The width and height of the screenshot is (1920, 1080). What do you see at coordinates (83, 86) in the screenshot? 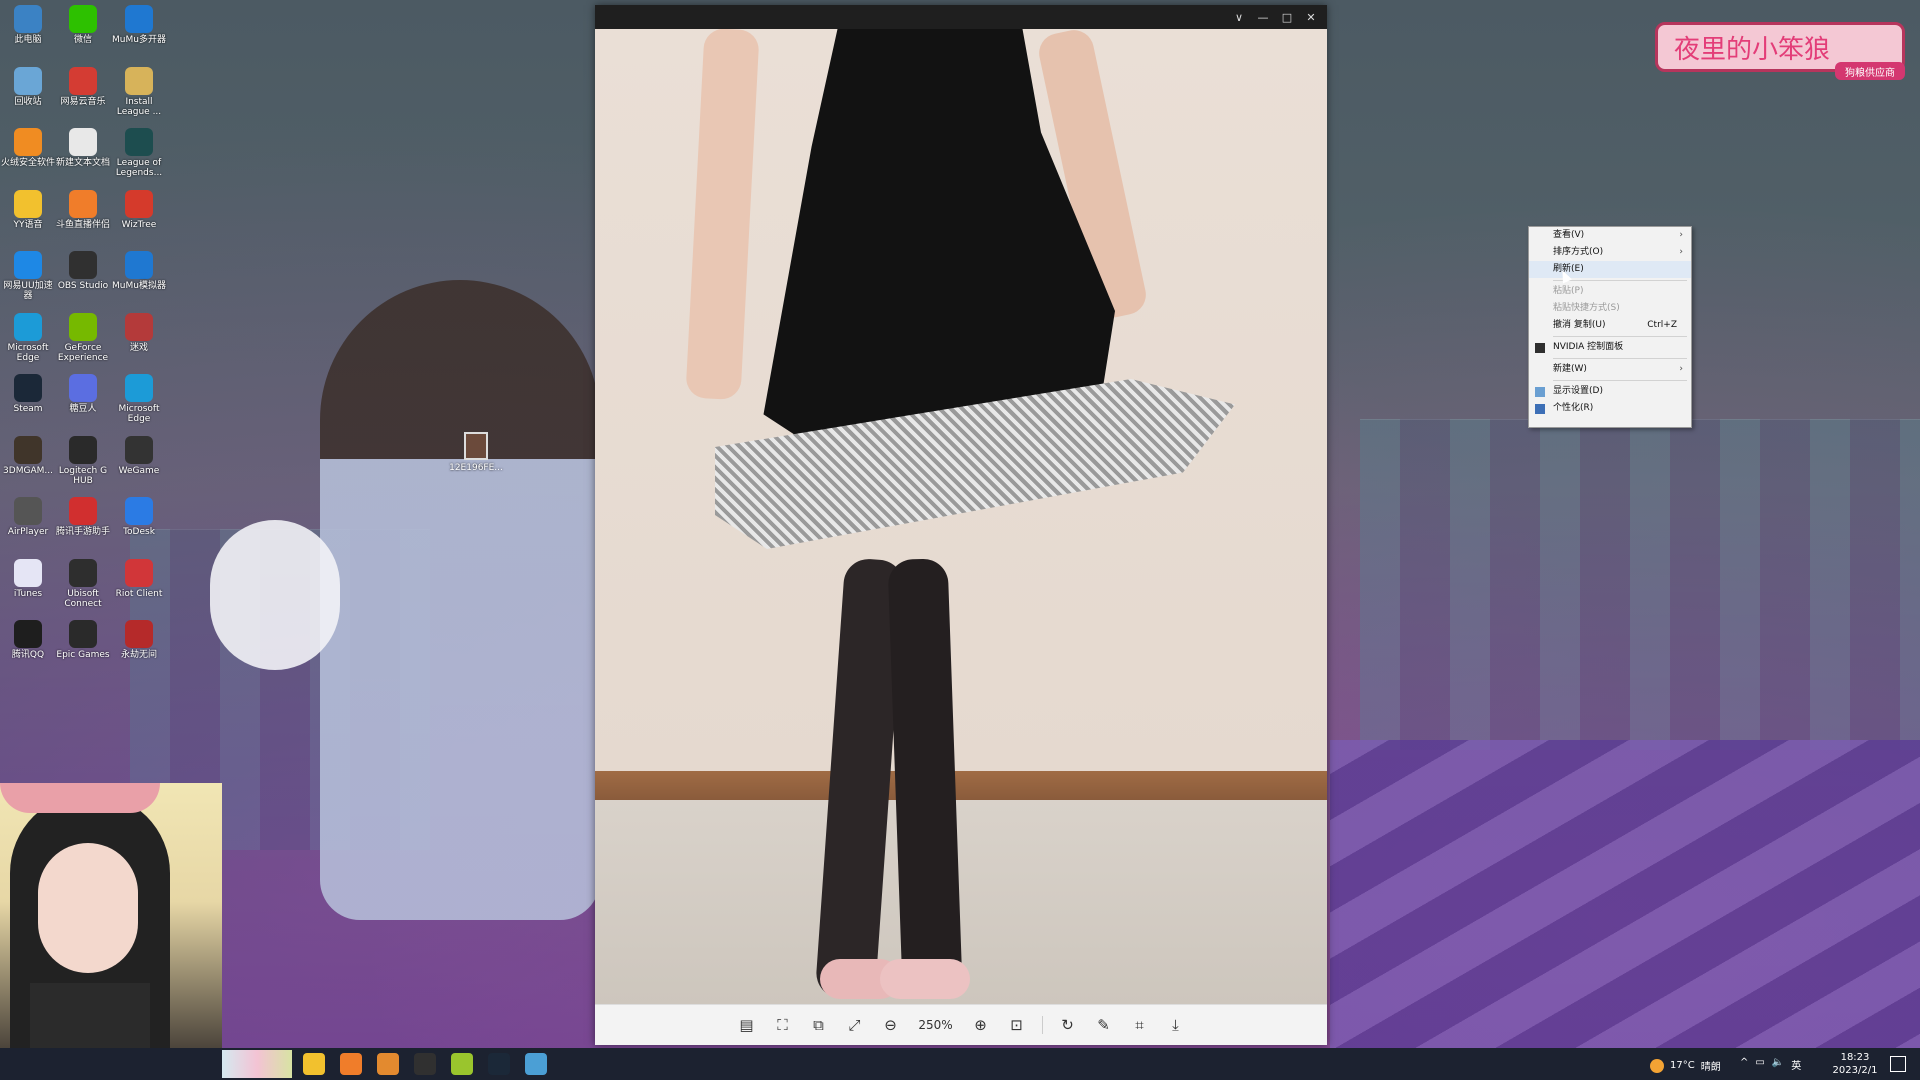
I see `desktop-icon: 网易云音乐` at bounding box center [83, 86].